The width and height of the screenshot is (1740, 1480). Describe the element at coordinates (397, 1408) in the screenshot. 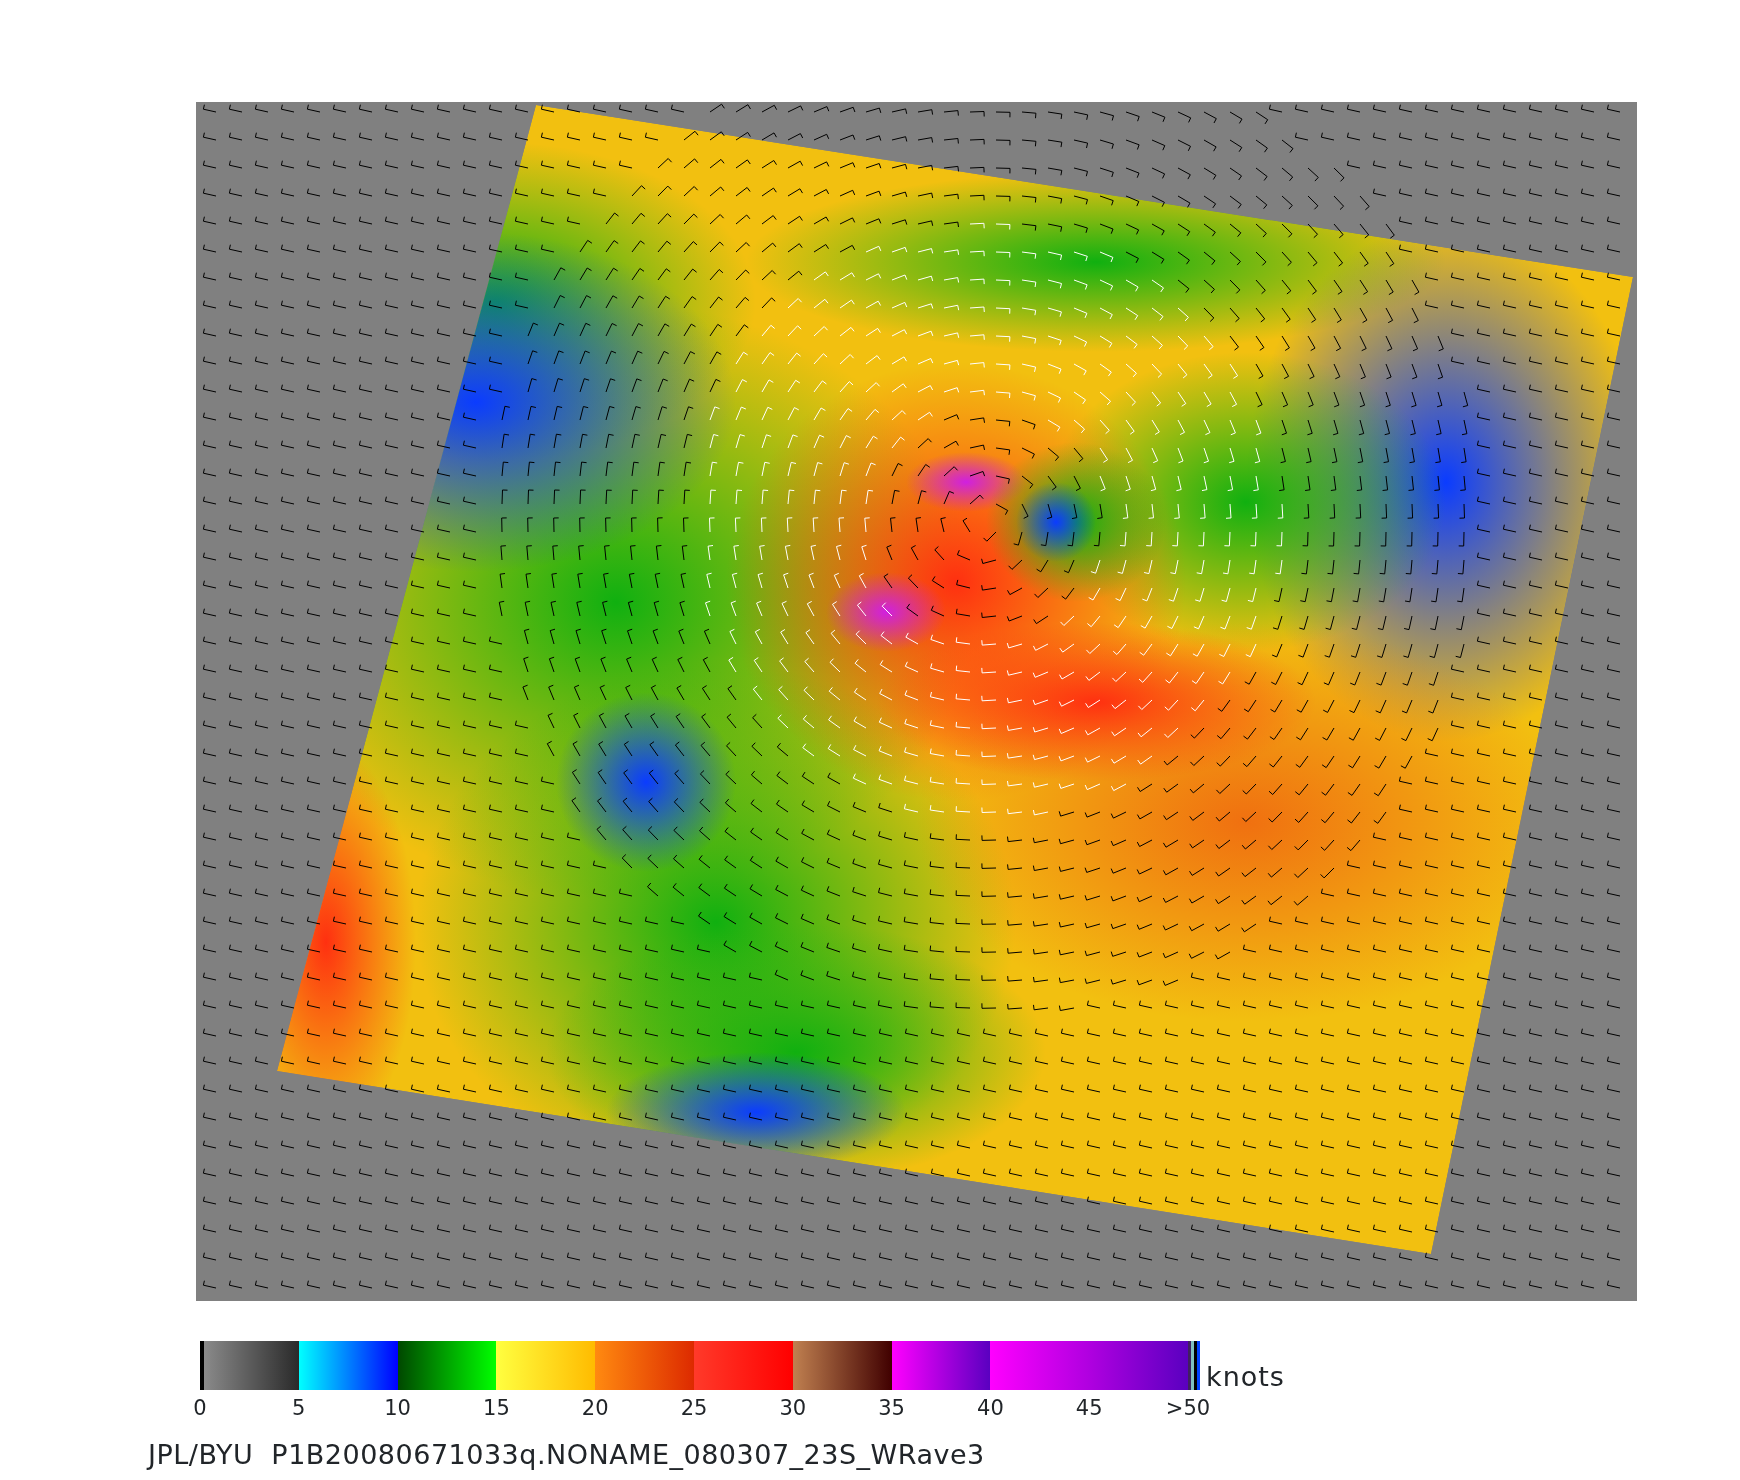

I see `tick-label: 10` at that location.